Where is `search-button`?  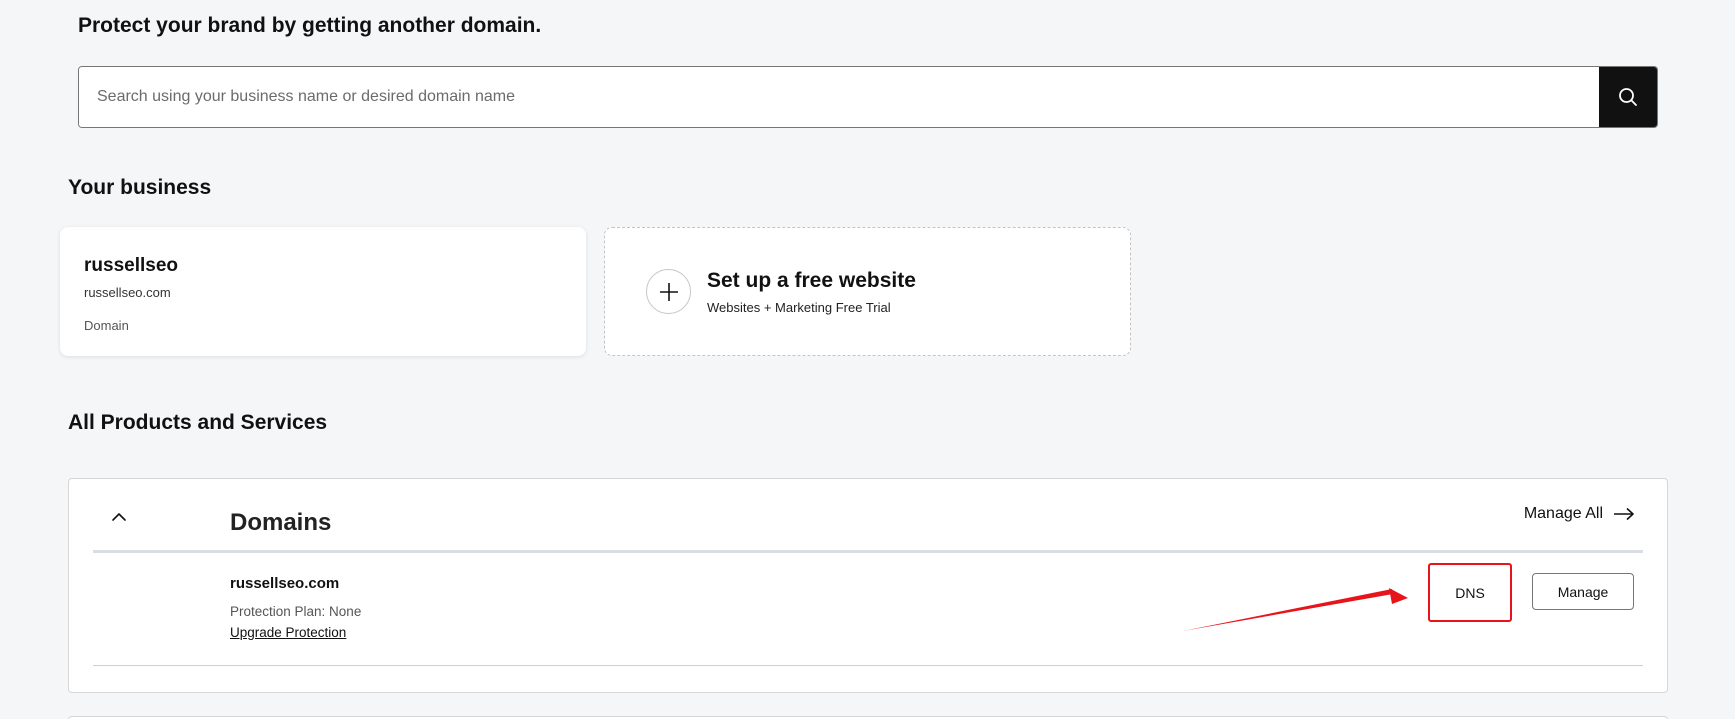 search-button is located at coordinates (1628, 97).